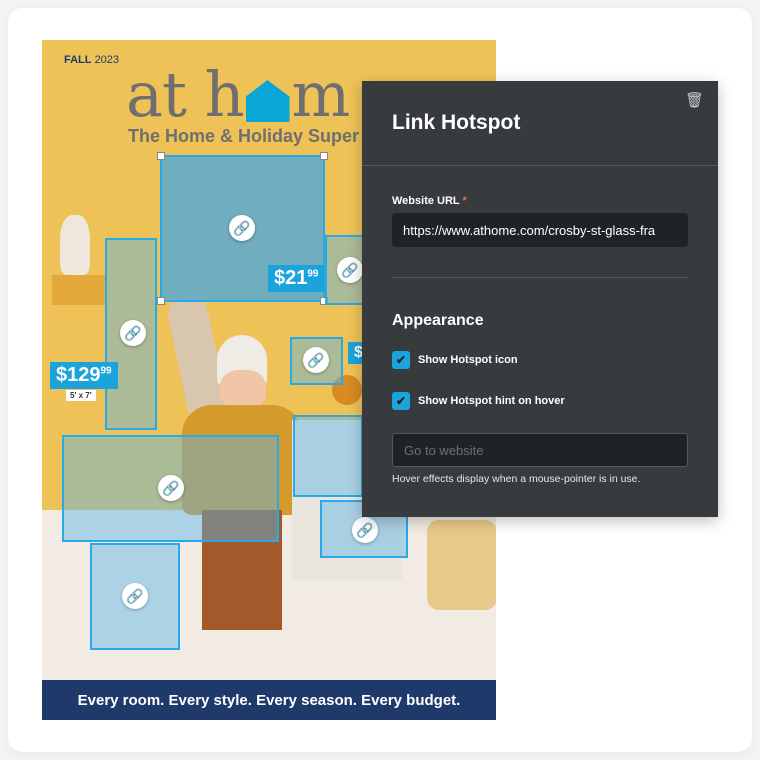 This screenshot has height=760, width=760. I want to click on hotspot, so click(328, 456).